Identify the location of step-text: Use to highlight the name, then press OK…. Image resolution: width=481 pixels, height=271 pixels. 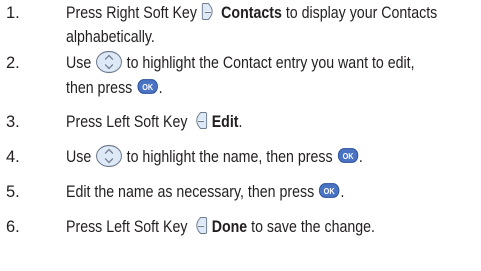
(242, 157).